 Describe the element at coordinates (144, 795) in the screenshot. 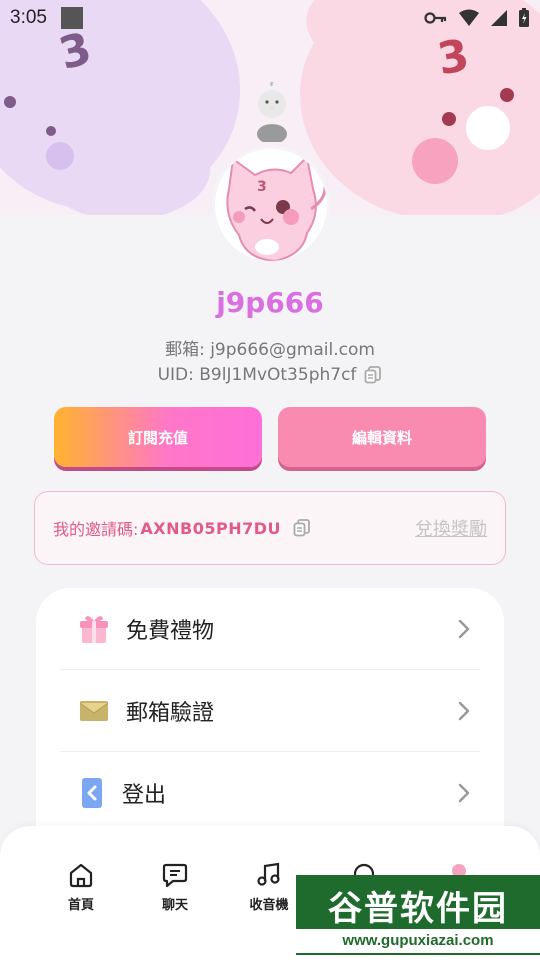

I see `menu-item-label: 登出` at that location.